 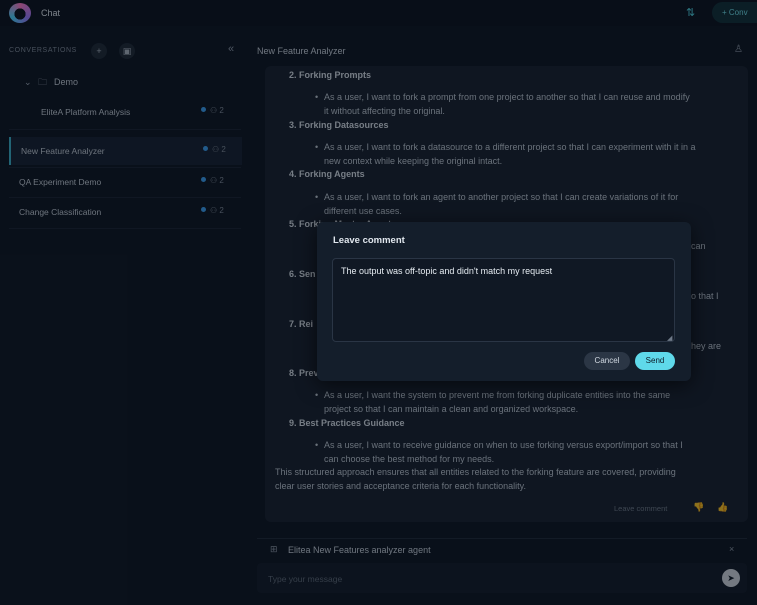 I want to click on cancel-button: Cancel, so click(x=607, y=361).